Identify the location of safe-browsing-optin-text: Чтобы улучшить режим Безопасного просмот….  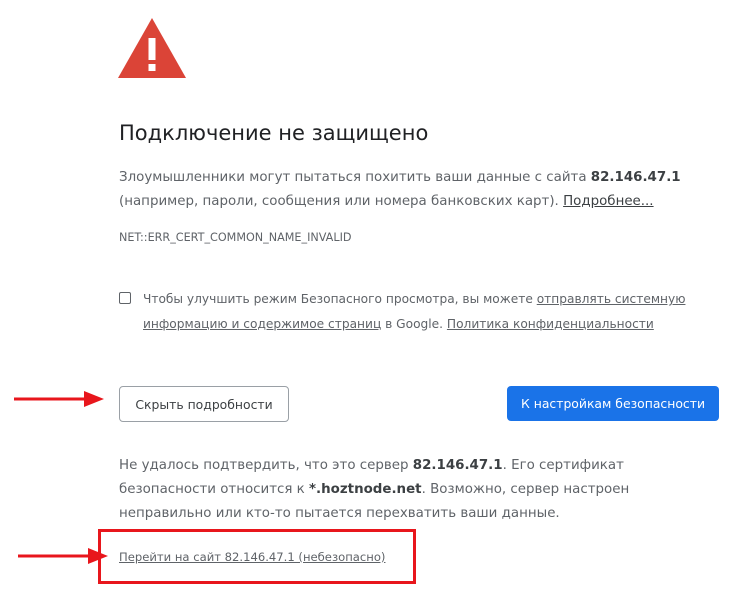
(423, 312).